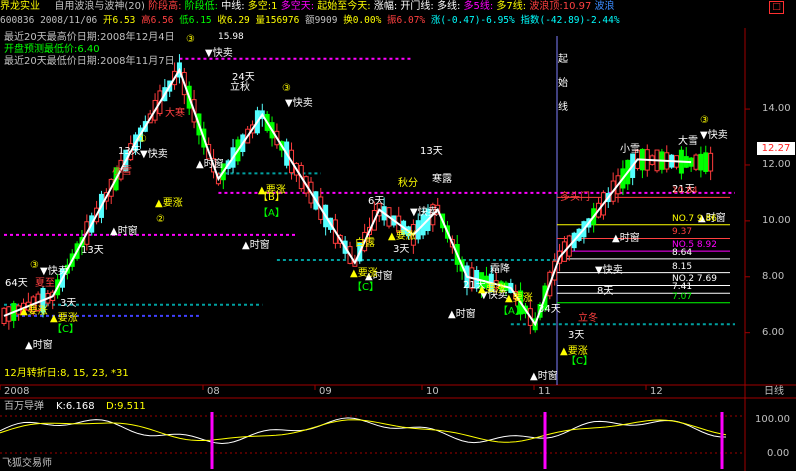 This screenshot has height=471, width=796. What do you see at coordinates (384, 6) in the screenshot?
I see `header-item-6: 涨幅:` at bounding box center [384, 6].